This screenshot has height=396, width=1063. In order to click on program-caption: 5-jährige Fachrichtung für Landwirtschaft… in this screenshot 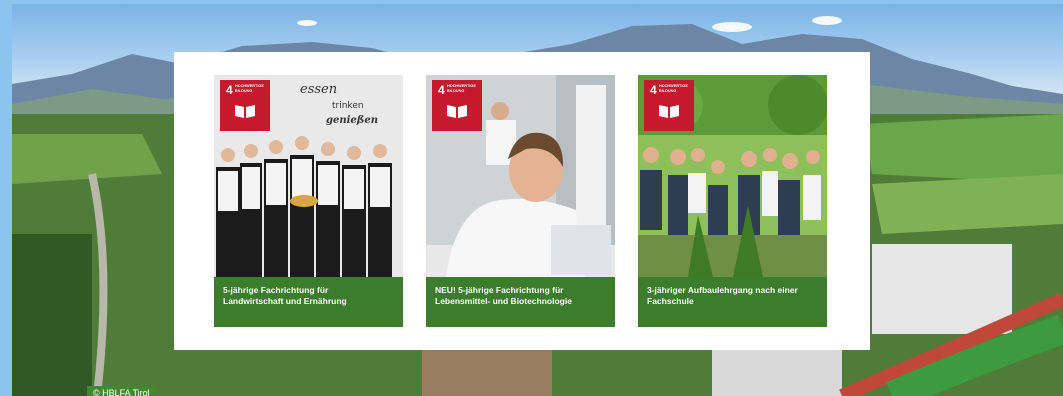, I will do `click(308, 302)`.